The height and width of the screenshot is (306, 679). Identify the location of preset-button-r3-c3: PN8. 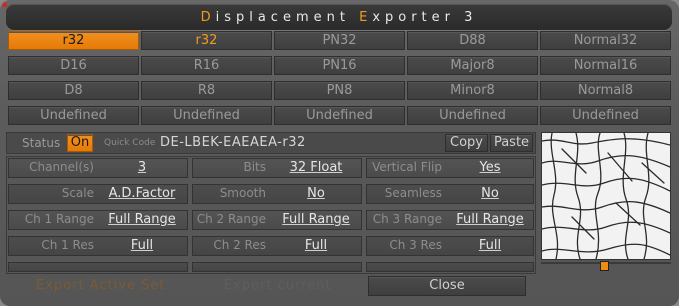
(339, 90).